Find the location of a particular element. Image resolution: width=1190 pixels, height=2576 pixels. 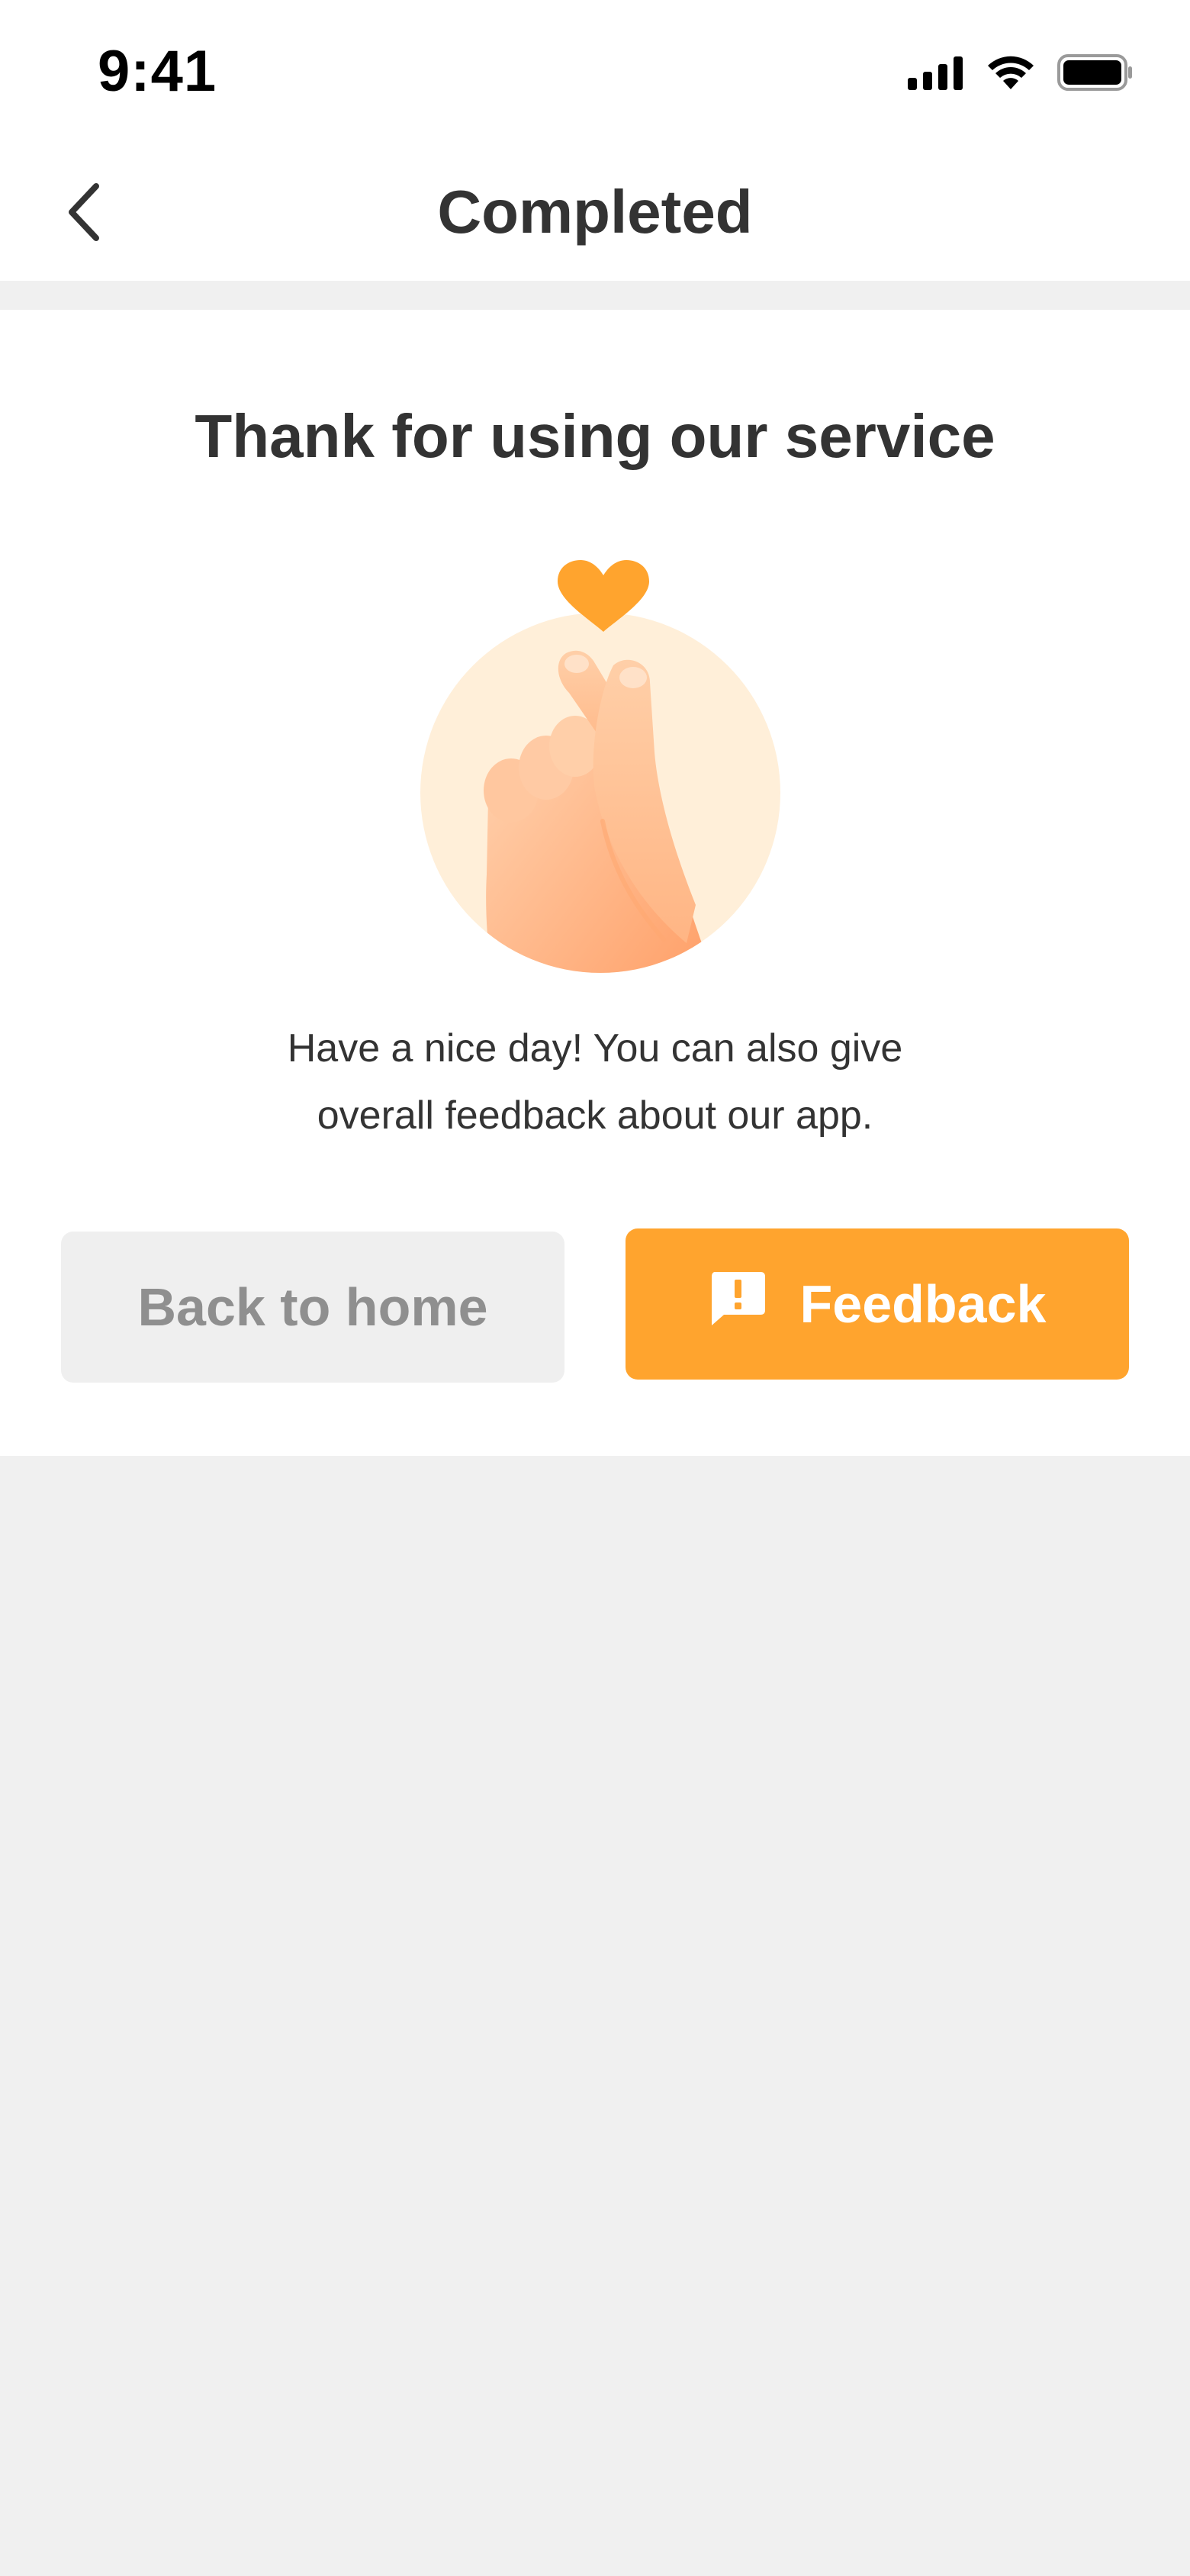

status-bar: 9:41 is located at coordinates (595, 72).